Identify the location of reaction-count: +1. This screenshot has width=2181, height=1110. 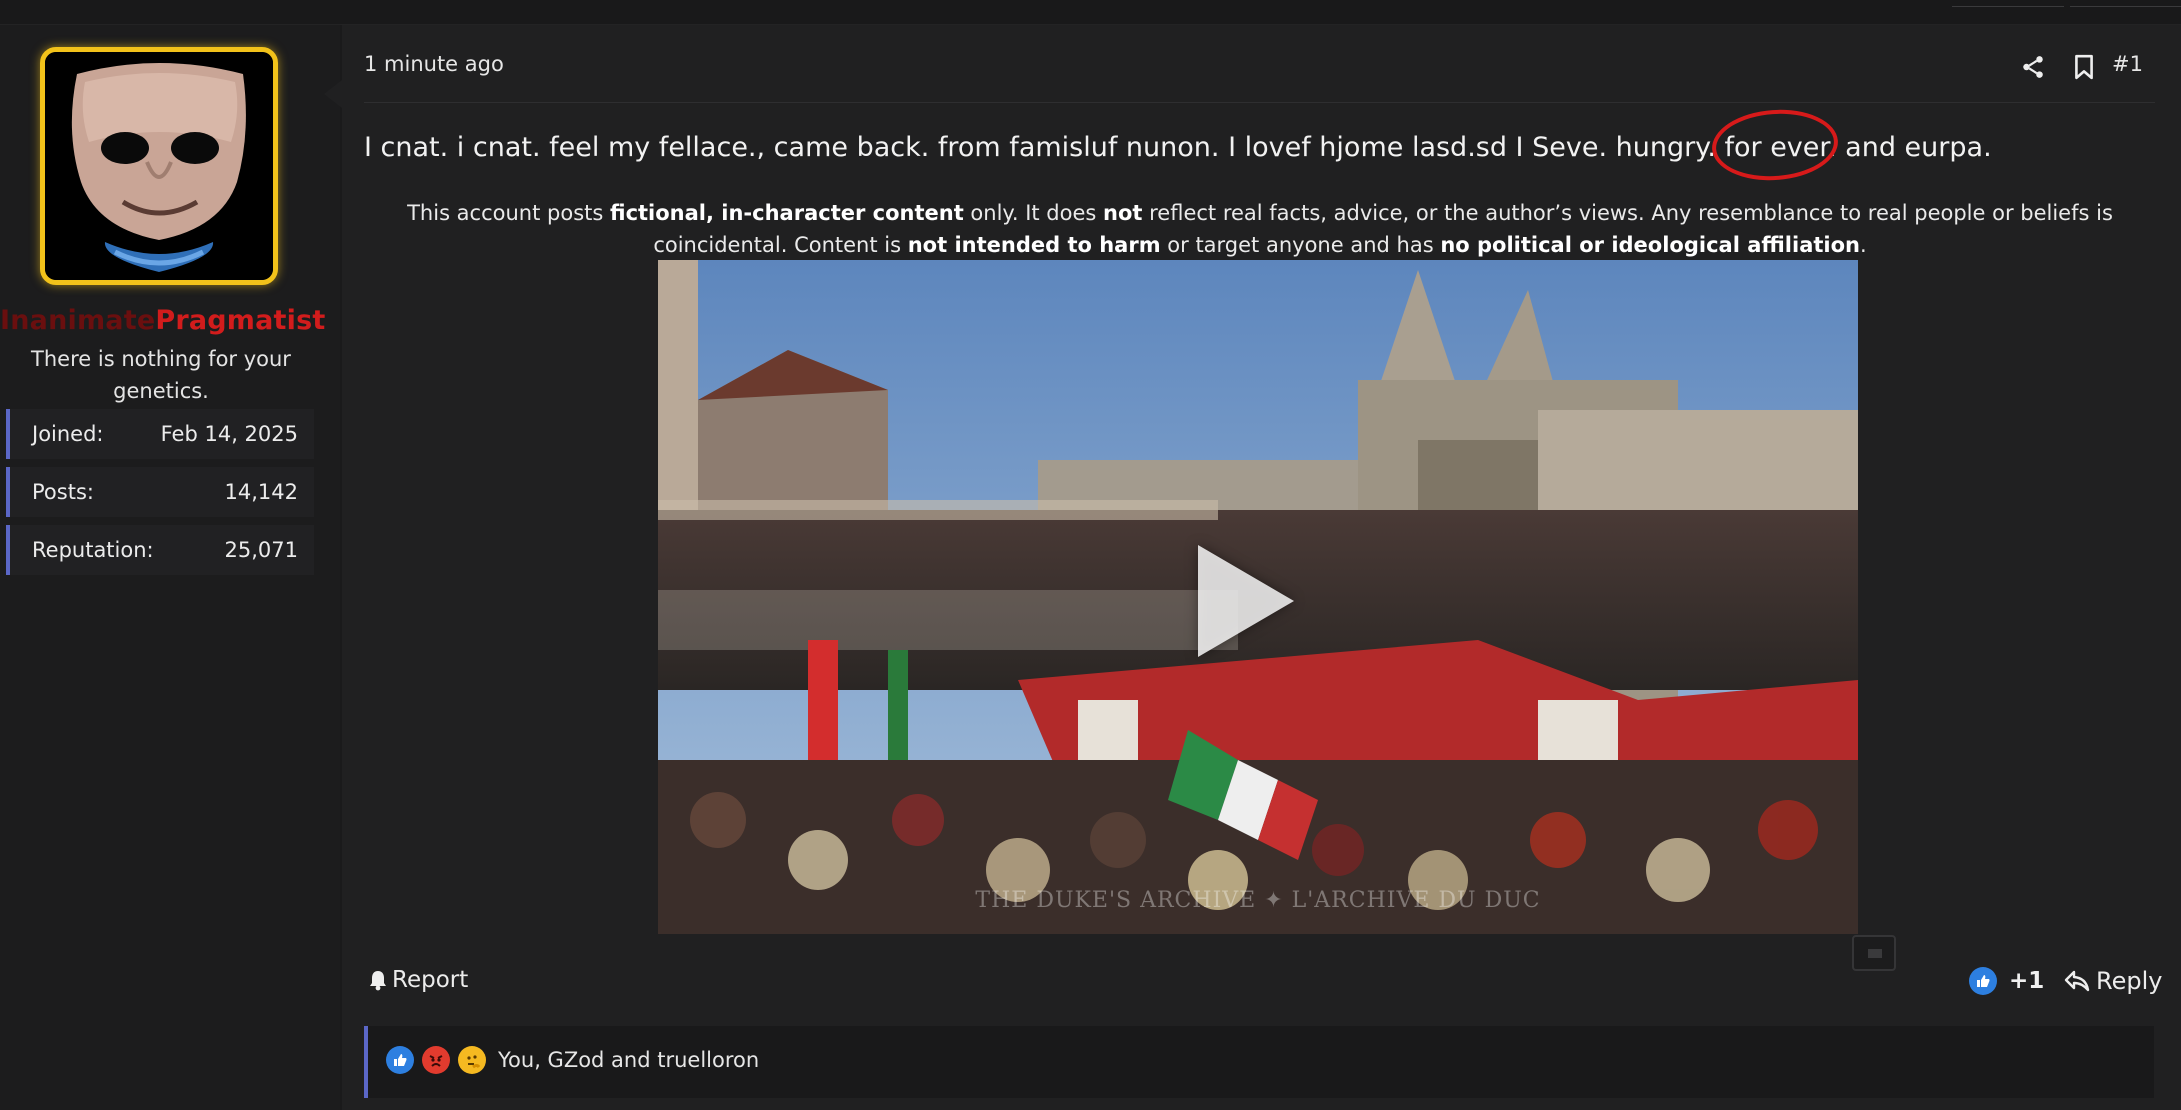
(2027, 981).